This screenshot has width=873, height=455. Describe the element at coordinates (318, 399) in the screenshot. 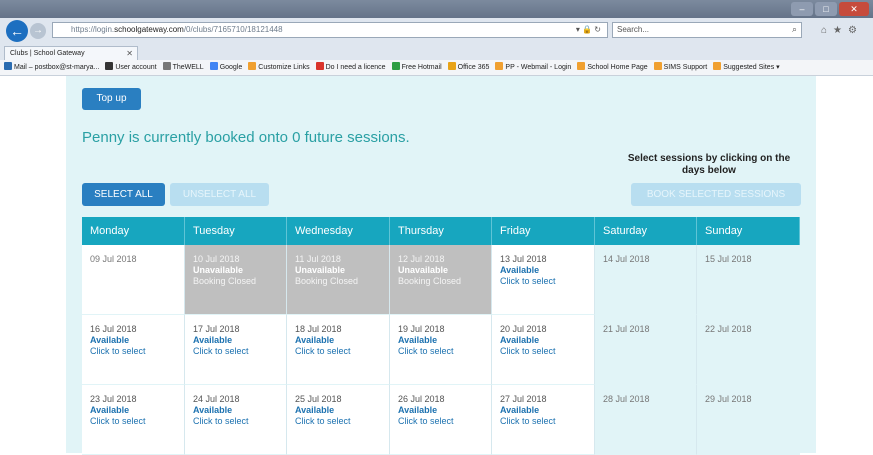

I see `day-date: 25 Jul 2018` at that location.